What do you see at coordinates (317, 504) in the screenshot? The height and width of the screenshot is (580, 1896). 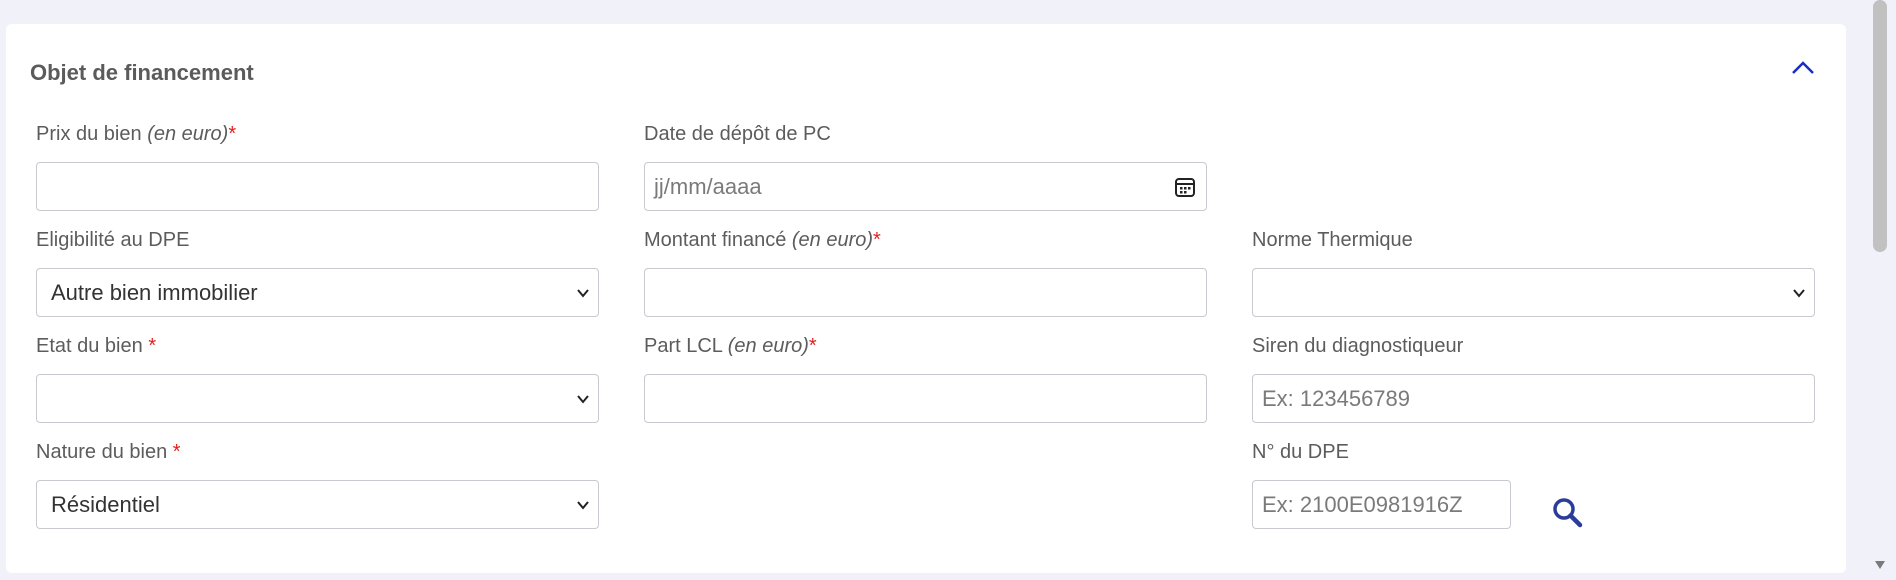 I see `nature-du-bien-select: Résidentiel` at bounding box center [317, 504].